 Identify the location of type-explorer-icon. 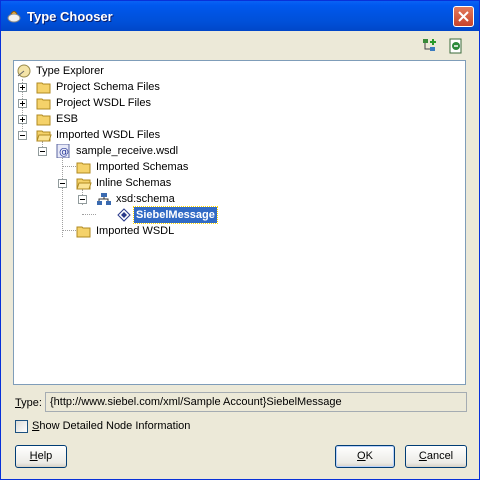
(24, 71).